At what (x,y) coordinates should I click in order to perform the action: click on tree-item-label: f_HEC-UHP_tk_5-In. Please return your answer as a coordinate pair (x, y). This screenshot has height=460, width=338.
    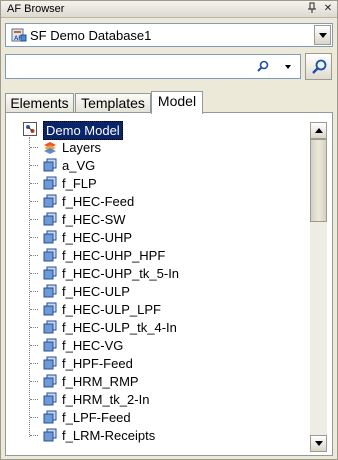
    Looking at the image, I should click on (121, 273).